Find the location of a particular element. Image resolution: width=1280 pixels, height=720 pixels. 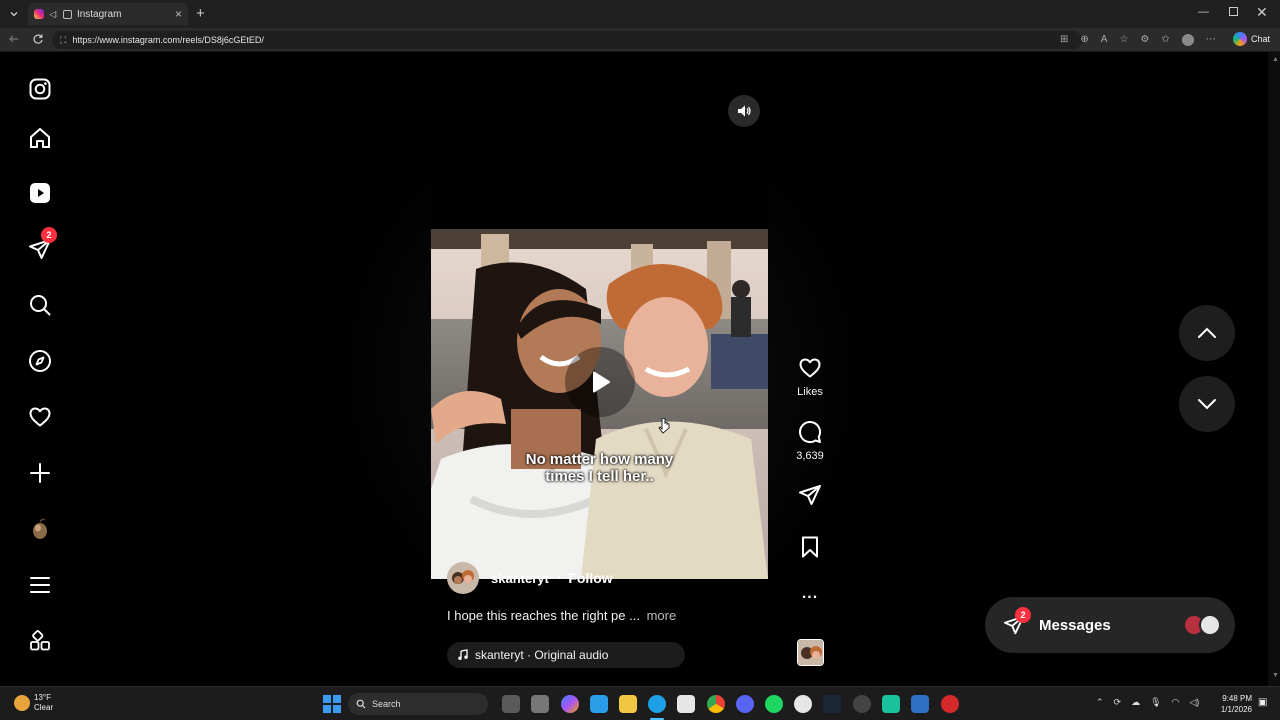

copilot-chat-button: Chat is located at coordinates (1251, 39).